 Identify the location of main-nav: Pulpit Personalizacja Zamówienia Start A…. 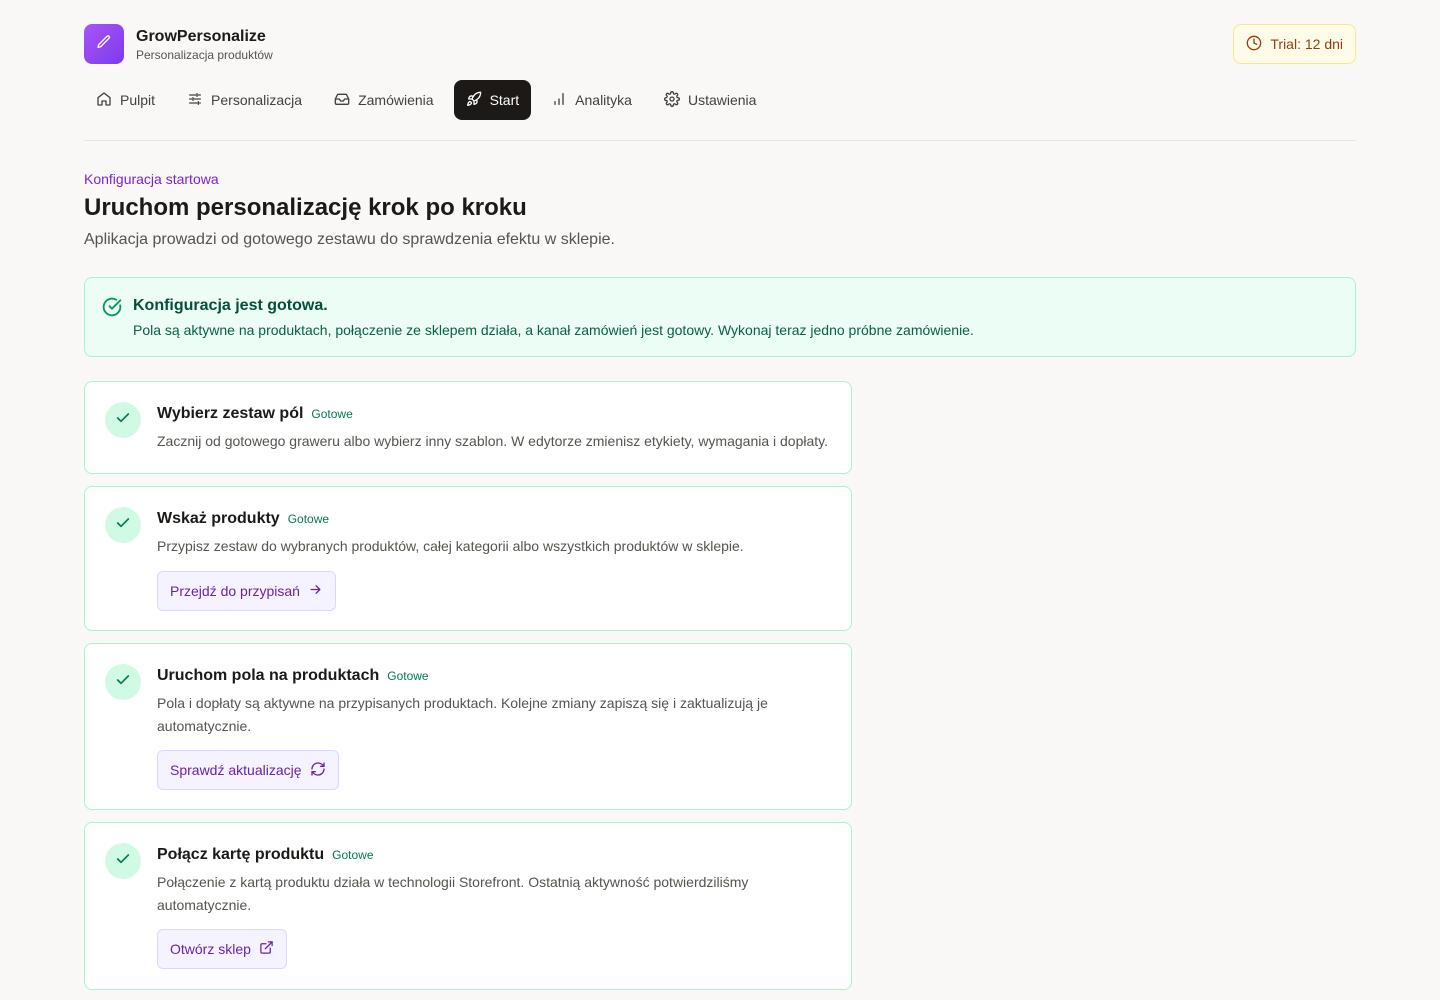
(426, 100).